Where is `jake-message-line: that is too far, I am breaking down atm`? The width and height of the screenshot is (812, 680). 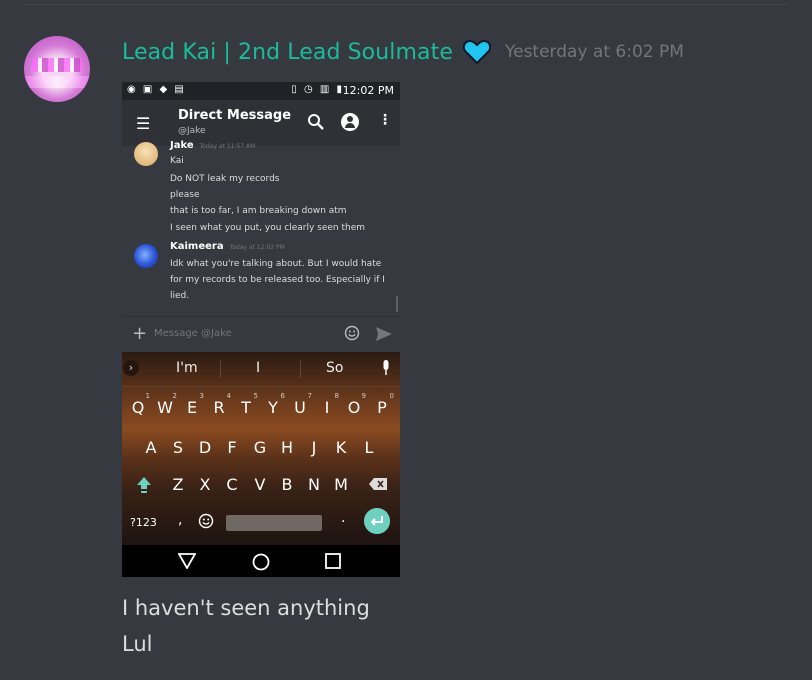
jake-message-line: that is too far, I am breaking down atm is located at coordinates (258, 211).